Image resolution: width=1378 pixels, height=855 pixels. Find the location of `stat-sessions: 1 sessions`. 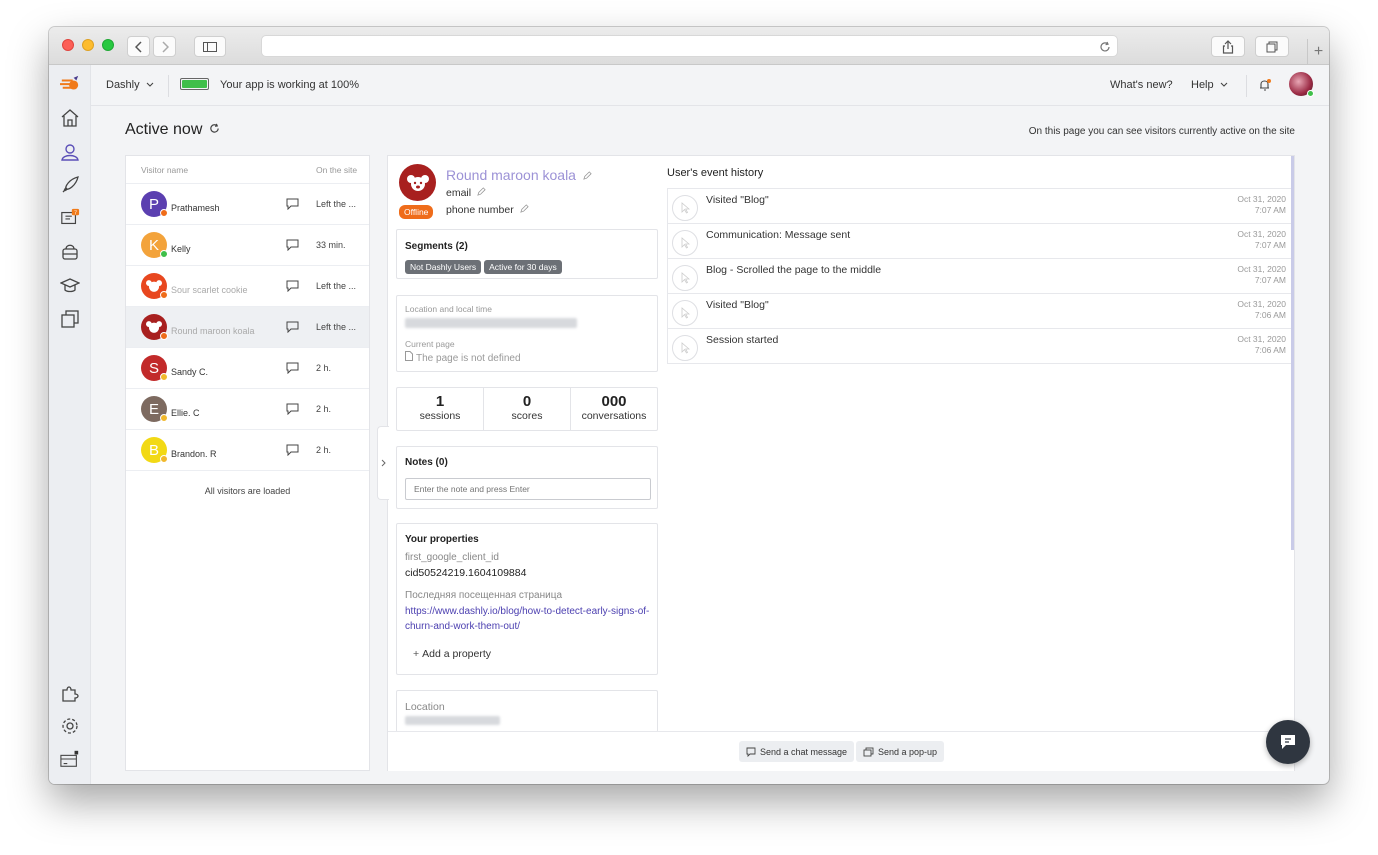

stat-sessions: 1 sessions is located at coordinates (440, 409).